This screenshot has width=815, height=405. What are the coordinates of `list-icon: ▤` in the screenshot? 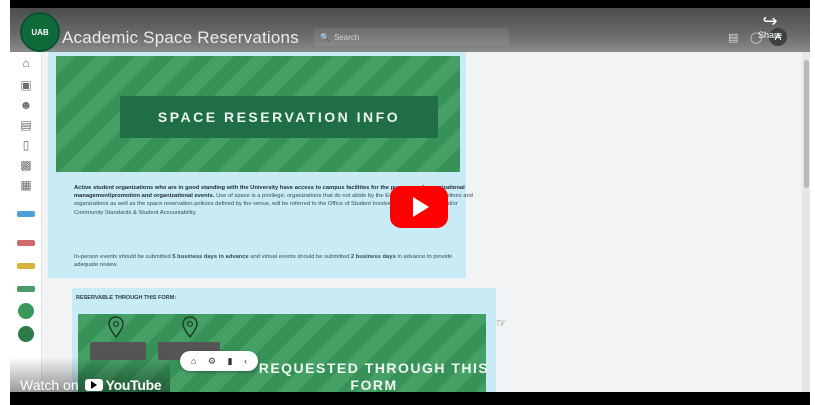 It's located at (26, 125).